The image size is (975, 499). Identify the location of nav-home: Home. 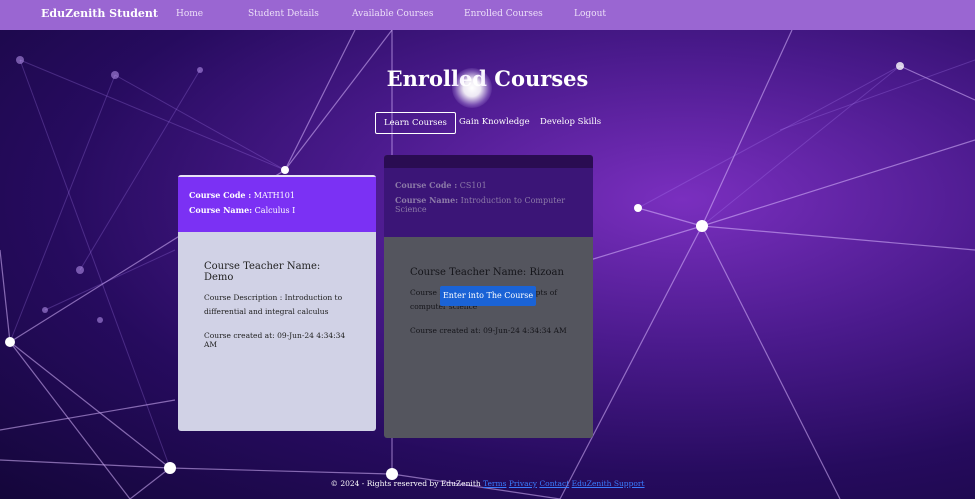
(189, 14).